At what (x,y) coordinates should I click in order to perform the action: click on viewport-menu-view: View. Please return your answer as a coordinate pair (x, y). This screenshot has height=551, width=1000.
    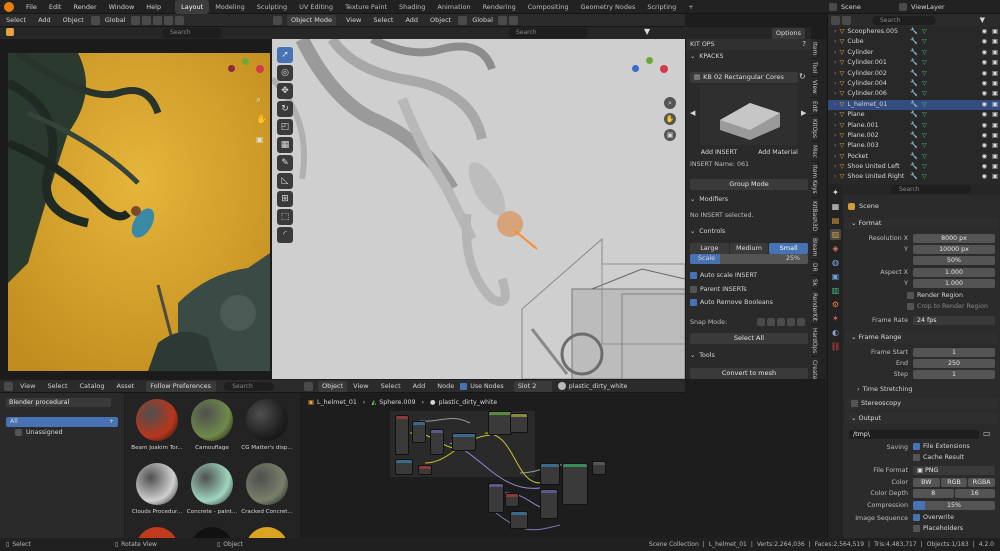
    Looking at the image, I should click on (353, 20).